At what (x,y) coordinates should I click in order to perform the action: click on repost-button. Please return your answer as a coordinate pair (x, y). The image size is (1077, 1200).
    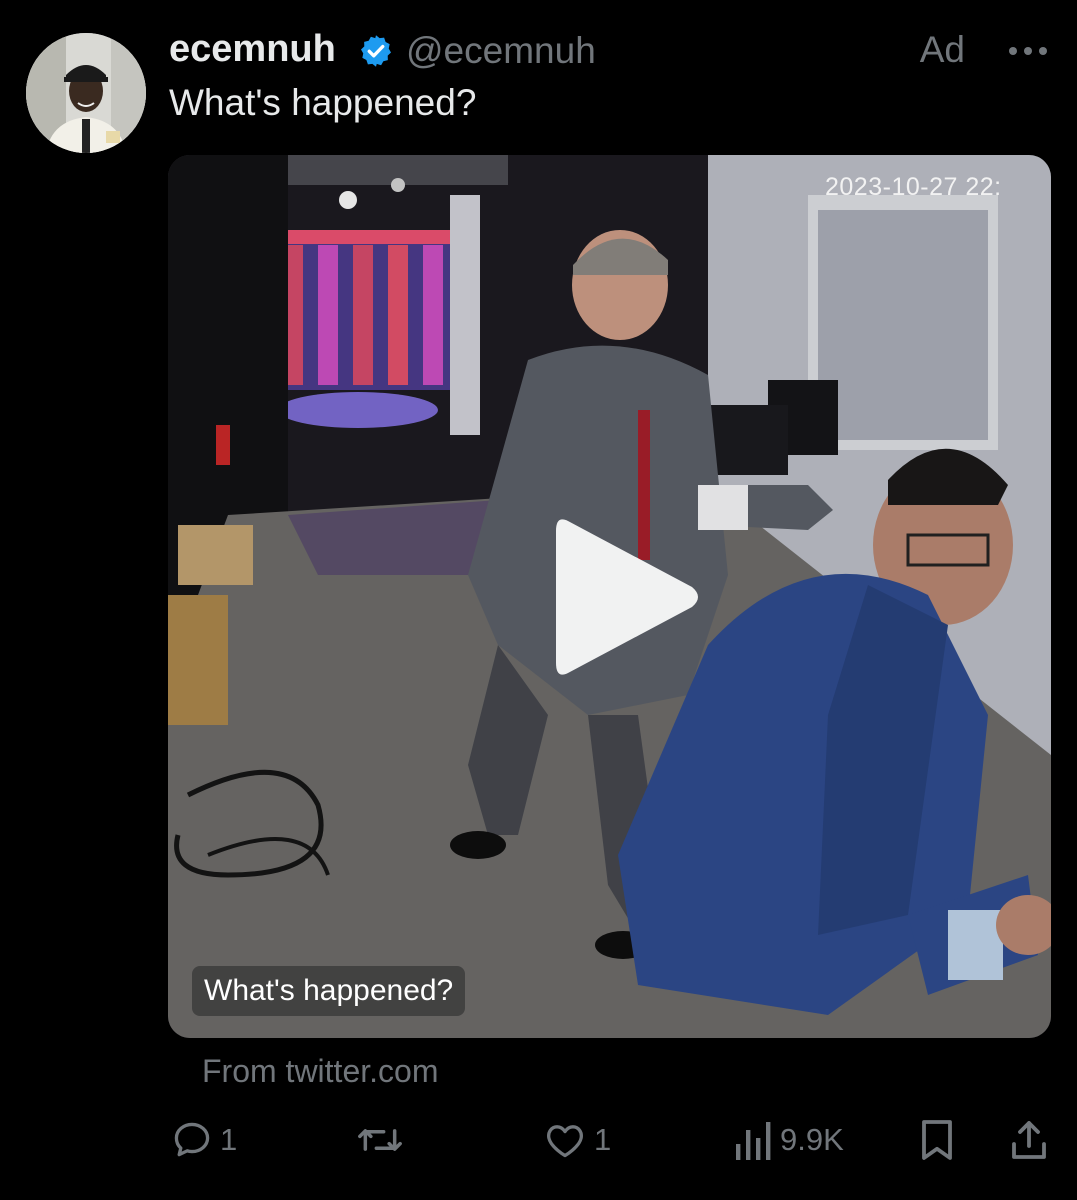
    Looking at the image, I should click on (383, 1140).